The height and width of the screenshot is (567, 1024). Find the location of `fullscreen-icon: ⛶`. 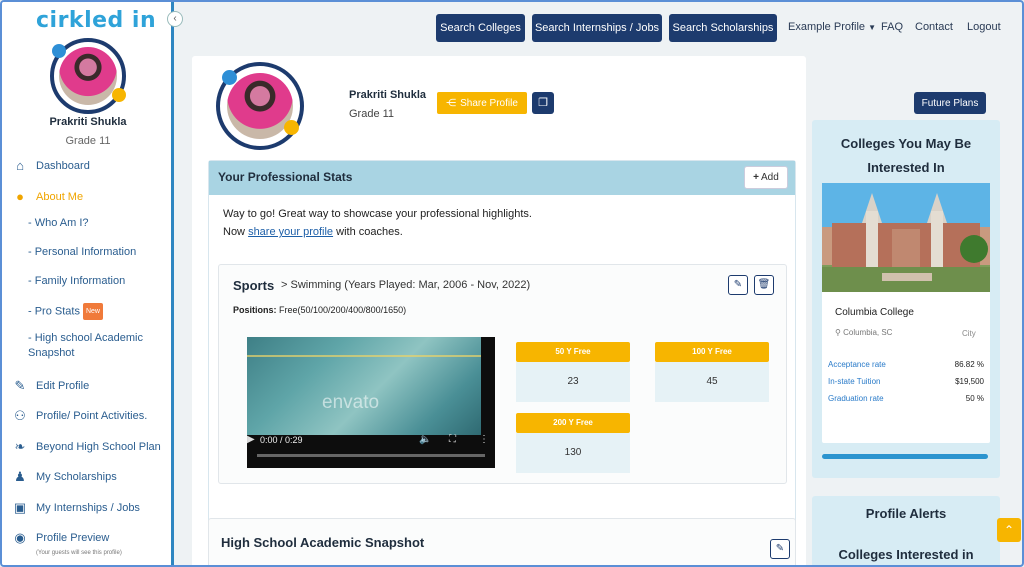

fullscreen-icon: ⛶ is located at coordinates (452, 439).